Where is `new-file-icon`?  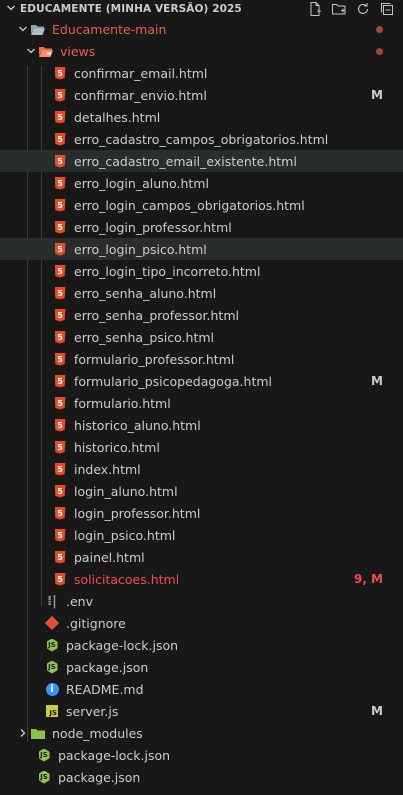
new-file-icon is located at coordinates (315, 9).